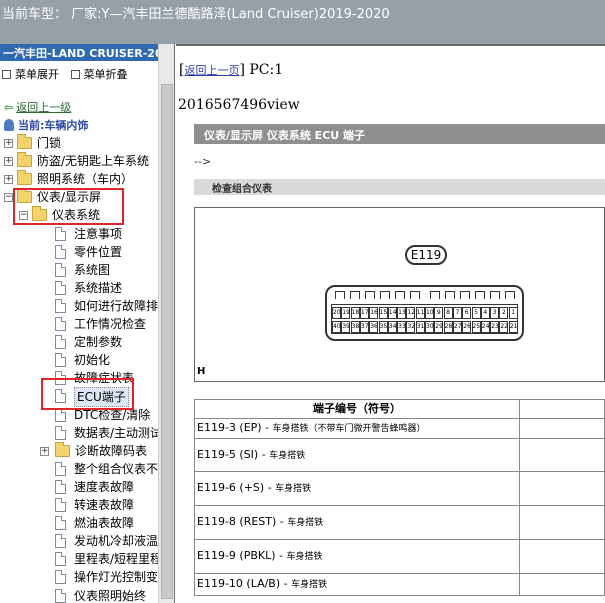 The image size is (605, 603). What do you see at coordinates (99, 74) in the screenshot?
I see `collapse-menu-button: 菜单折叠` at bounding box center [99, 74].